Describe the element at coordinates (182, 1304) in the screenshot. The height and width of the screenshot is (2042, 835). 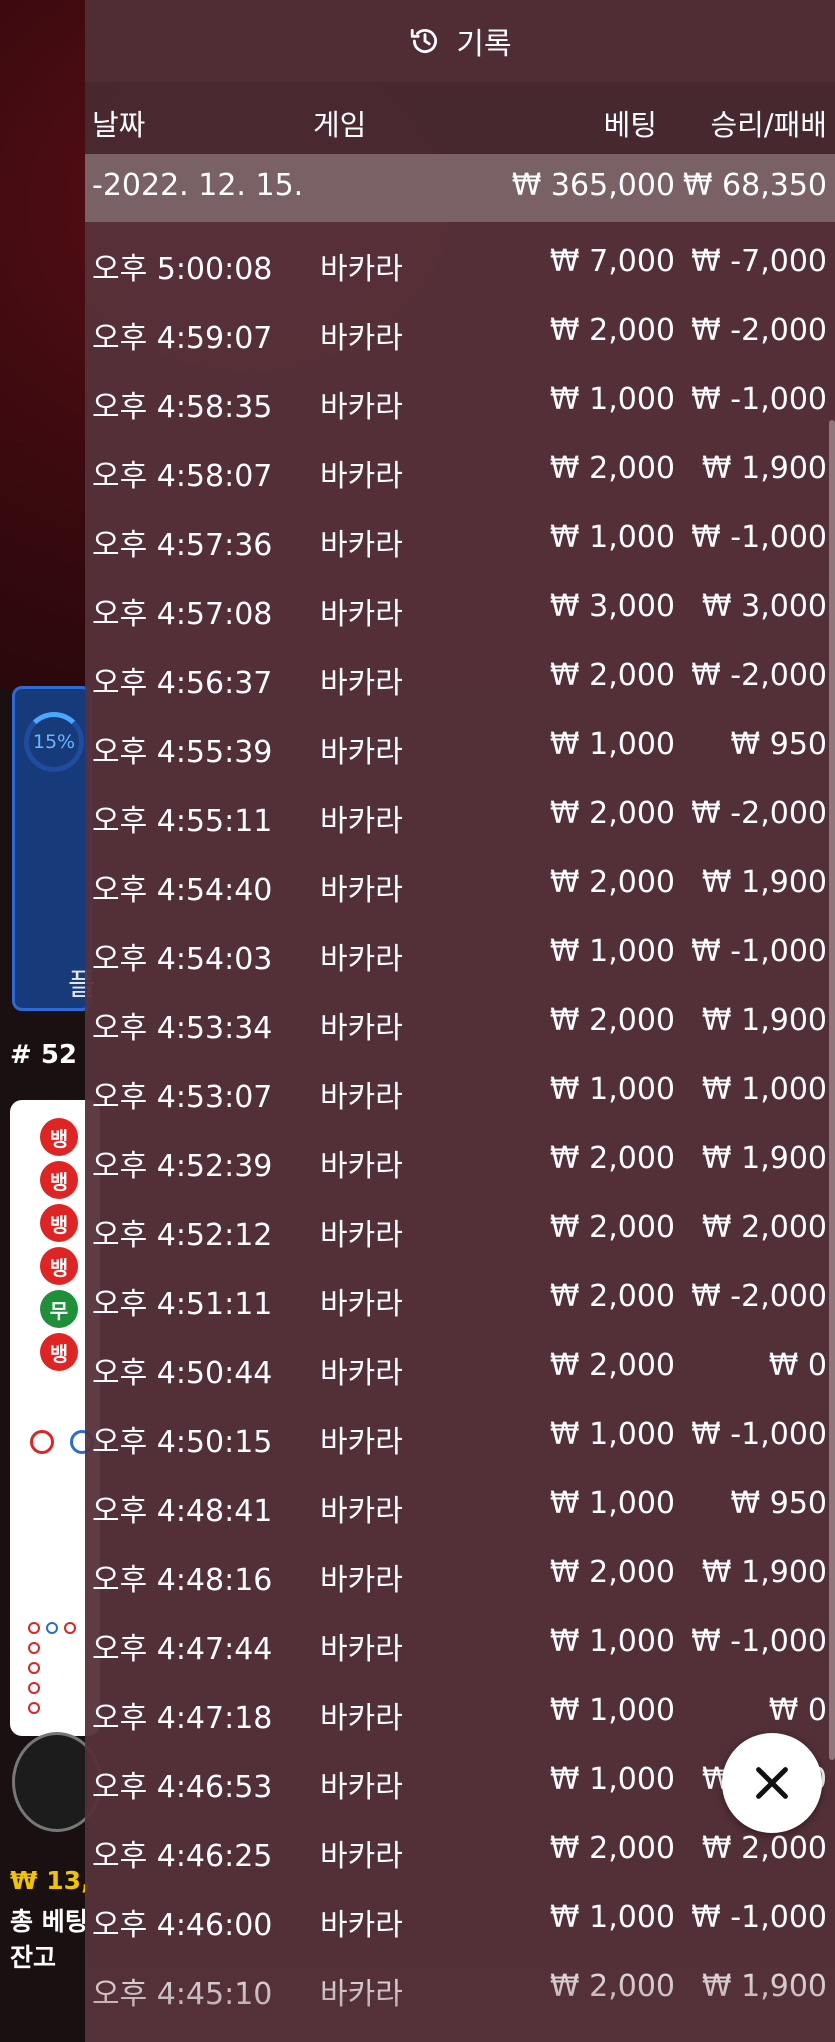
I see `row-time: 오후 4:51:11` at that location.